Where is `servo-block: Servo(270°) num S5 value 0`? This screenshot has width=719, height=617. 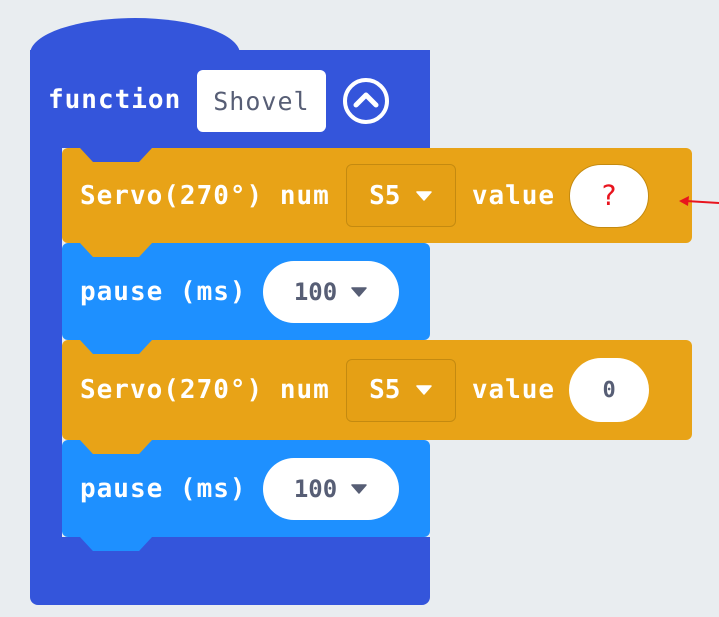
servo-block: Servo(270°) num S5 value 0 is located at coordinates (377, 390).